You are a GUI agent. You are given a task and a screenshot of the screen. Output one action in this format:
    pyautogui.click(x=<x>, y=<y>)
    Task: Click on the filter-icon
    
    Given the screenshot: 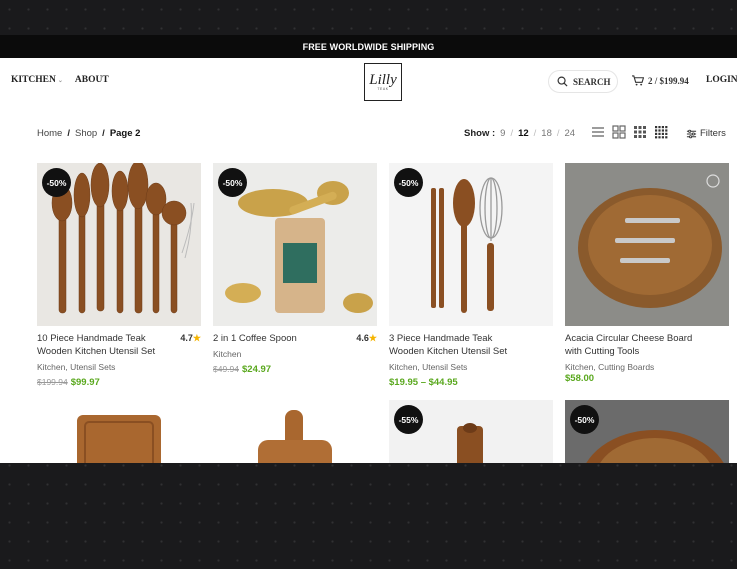 What is the action you would take?
    pyautogui.click(x=691, y=133)
    